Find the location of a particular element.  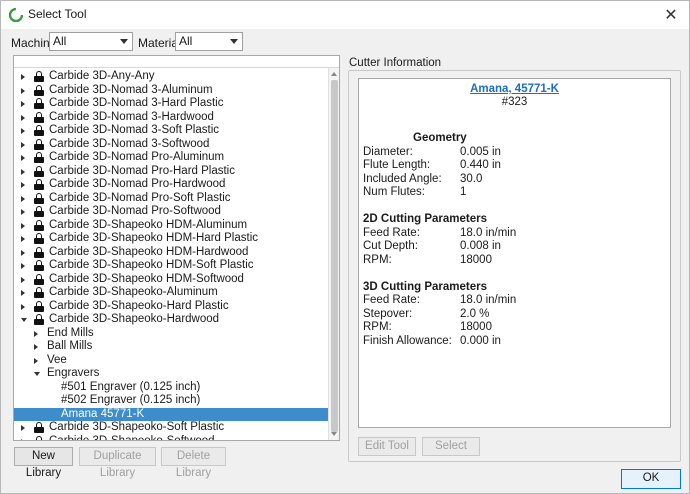

tree-item-label: Ball Mills is located at coordinates (70, 346).